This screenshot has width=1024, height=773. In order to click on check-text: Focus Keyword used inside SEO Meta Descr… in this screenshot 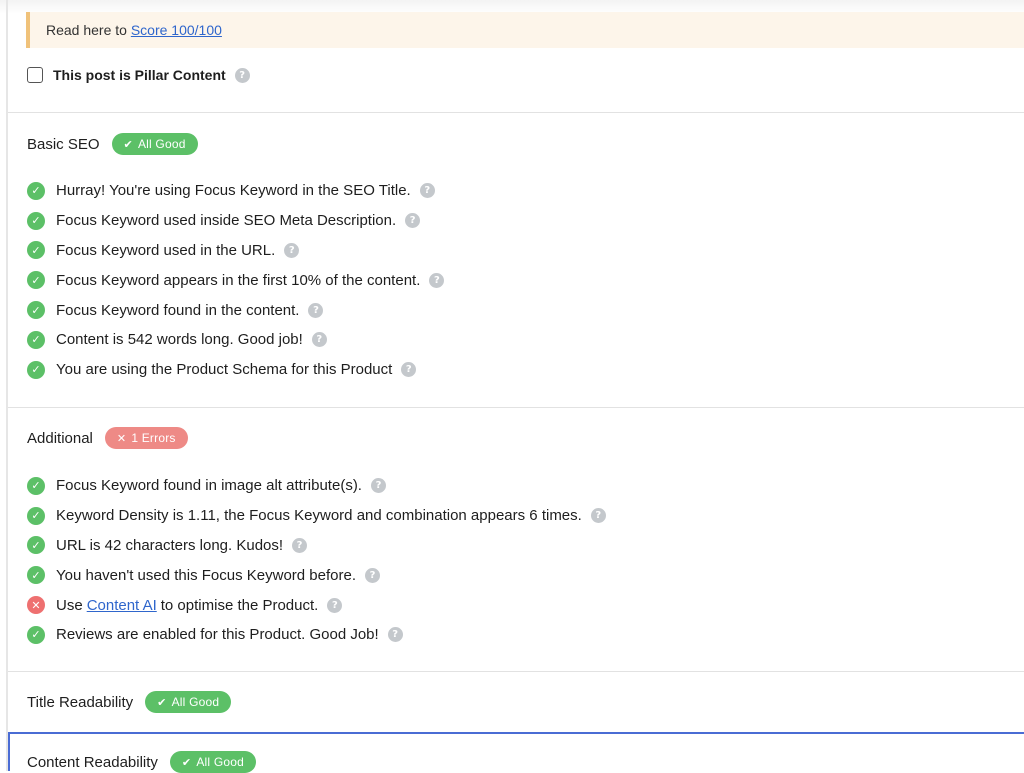, I will do `click(226, 221)`.